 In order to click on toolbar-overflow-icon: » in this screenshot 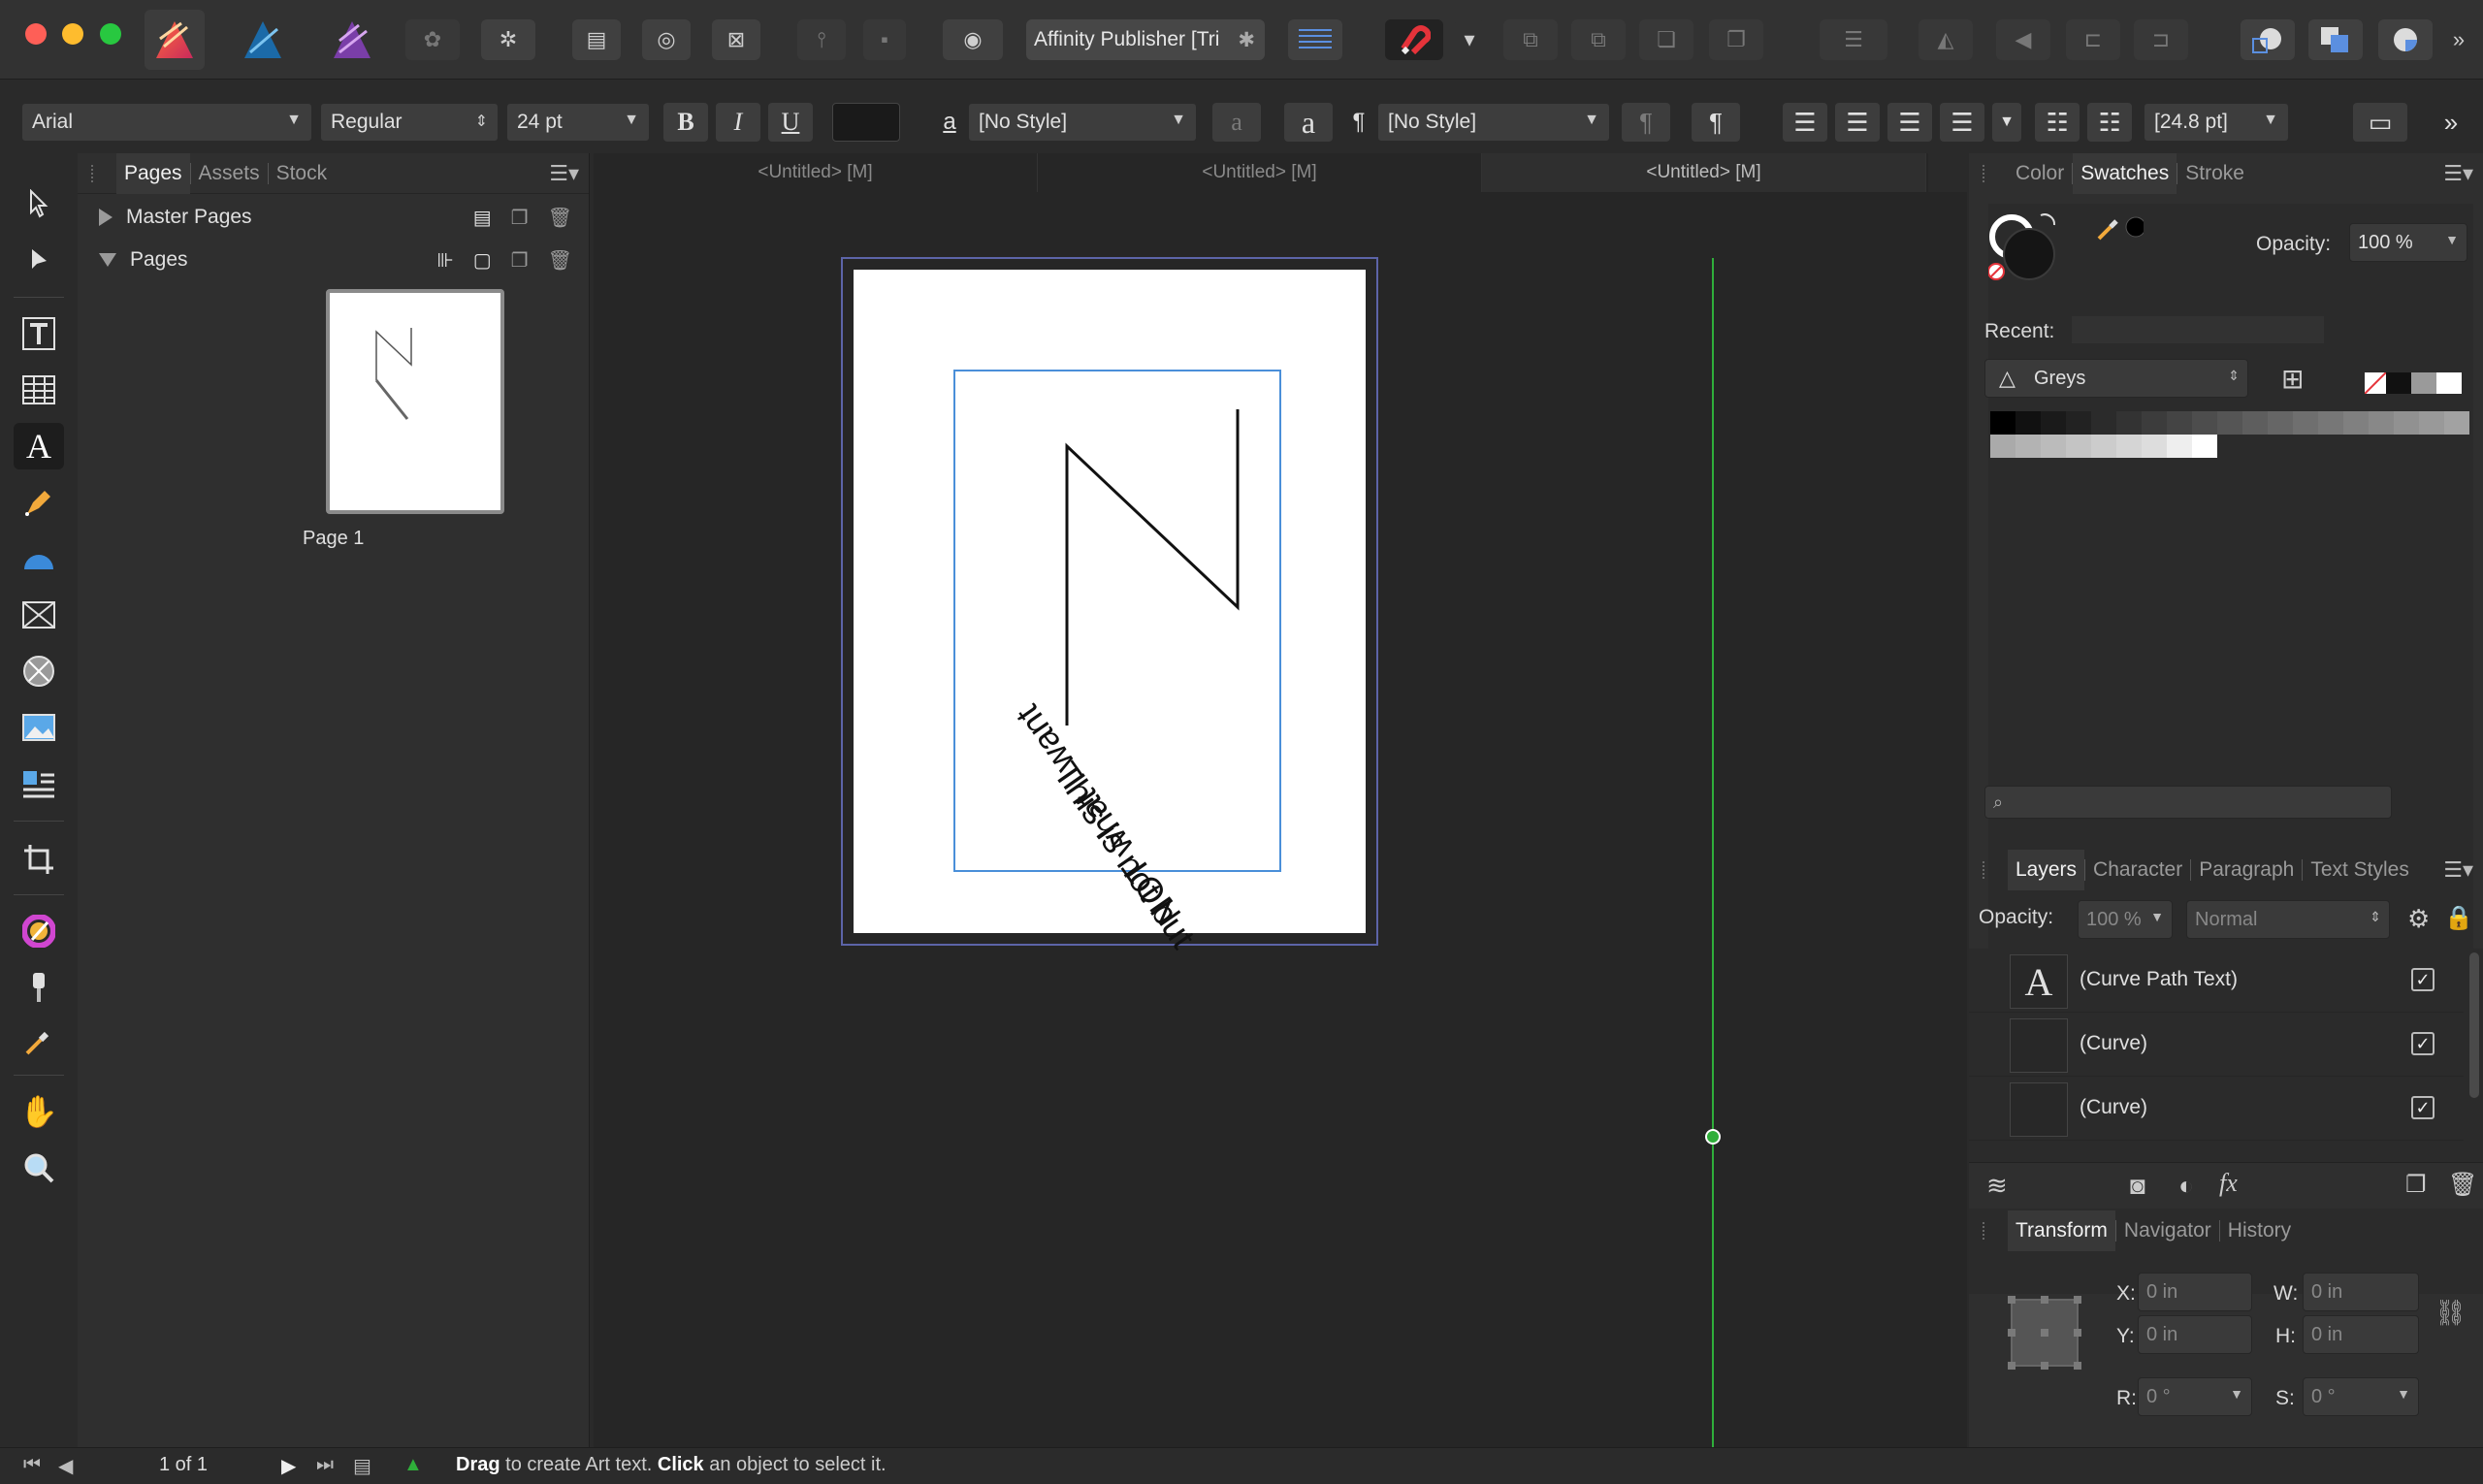, I will do `click(2458, 39)`.